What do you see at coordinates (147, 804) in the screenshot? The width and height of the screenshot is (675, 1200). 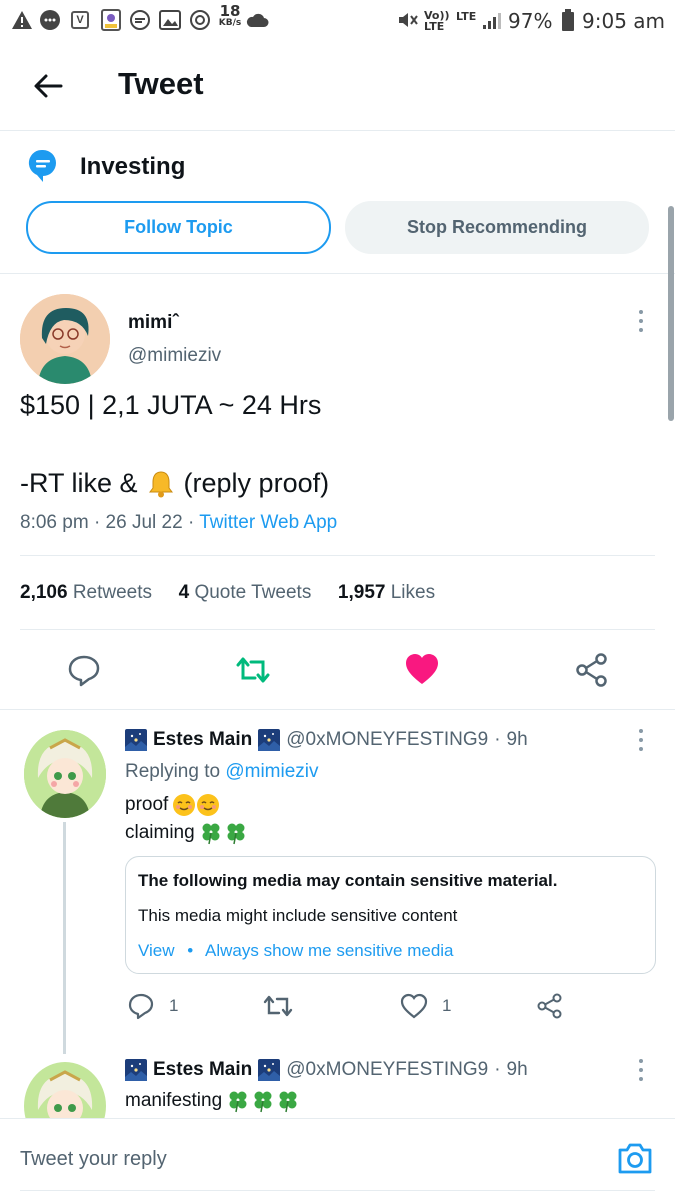 I see `reply-text-proof: proof` at bounding box center [147, 804].